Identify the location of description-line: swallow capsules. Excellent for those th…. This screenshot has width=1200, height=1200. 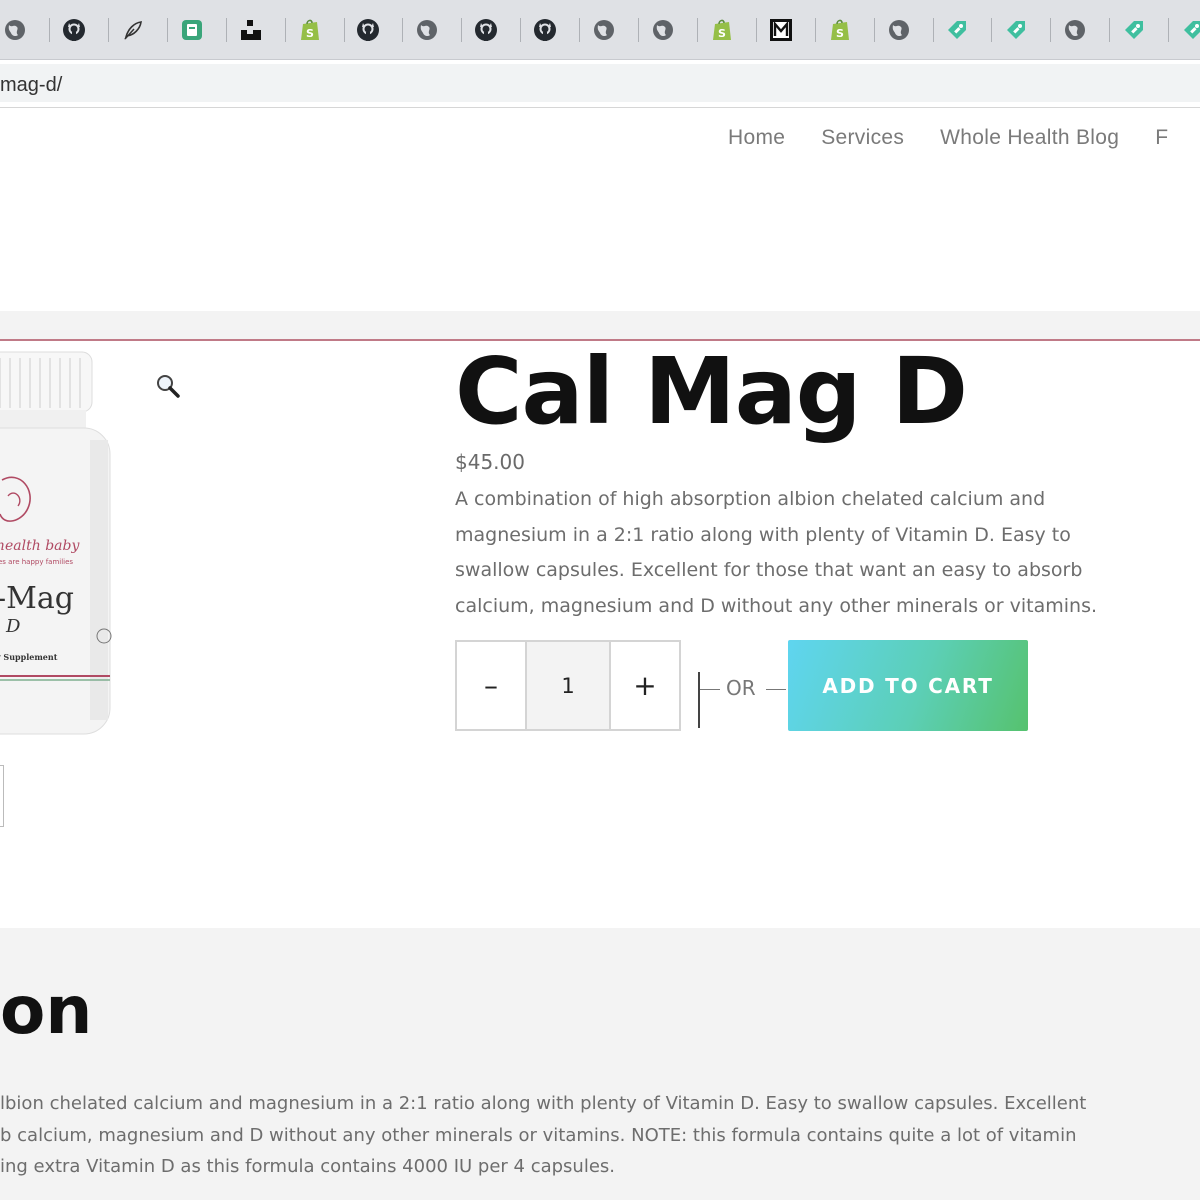
(769, 570).